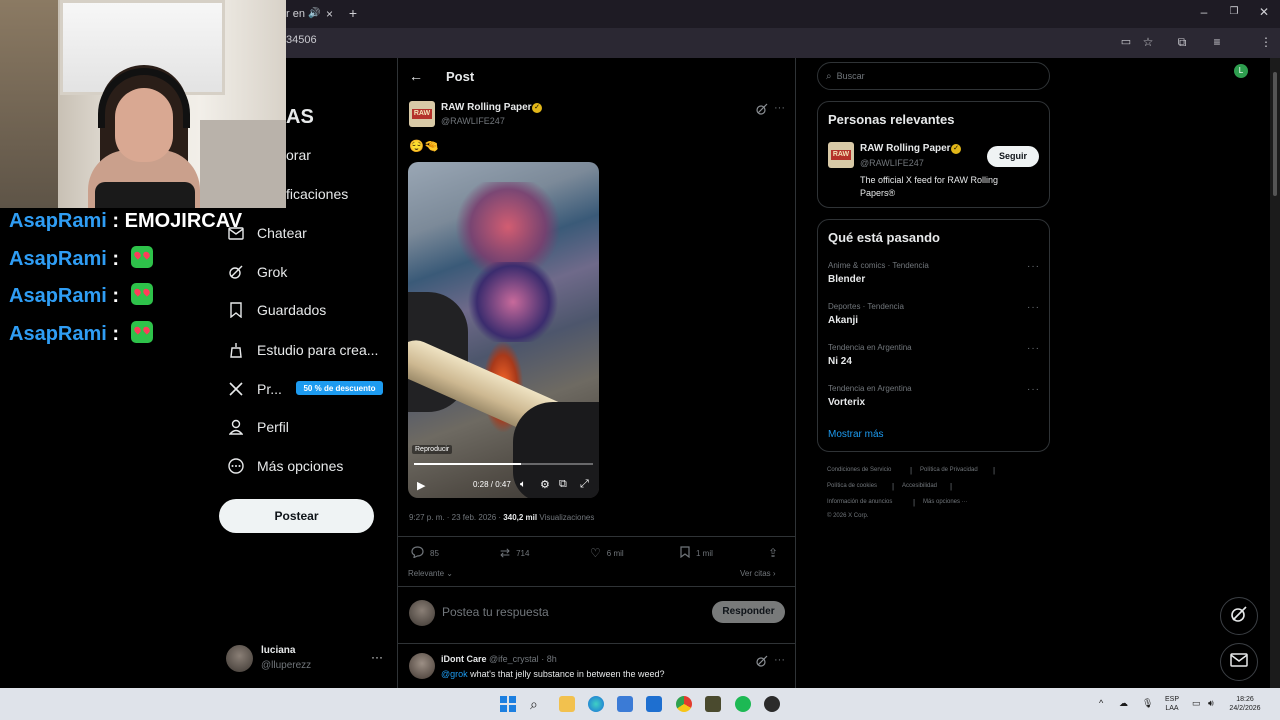  What do you see at coordinates (258, 427) in the screenshot?
I see `nav-item-profile: Perfil` at bounding box center [258, 427].